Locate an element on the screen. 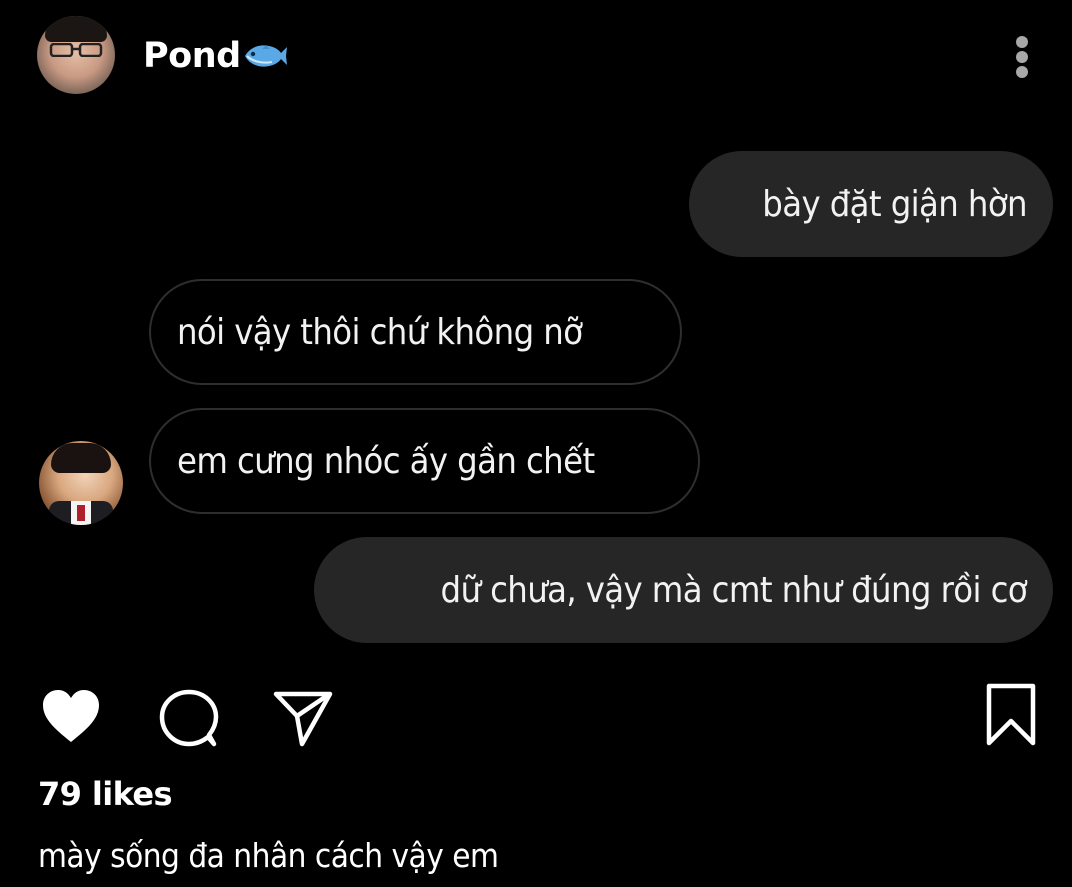 Image resolution: width=1072 pixels, height=887 pixels. message-received: em cưng nhóc ấy gần chết is located at coordinates (424, 461).